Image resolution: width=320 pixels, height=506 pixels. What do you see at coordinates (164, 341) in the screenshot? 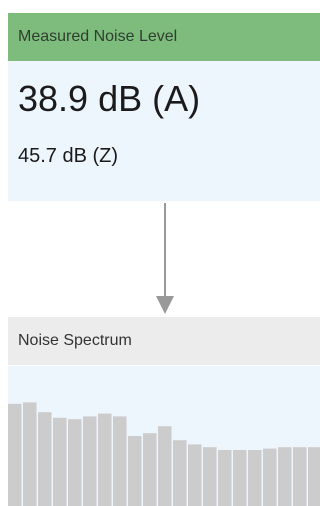
I see `noise-spectrum-header: Noise Spectrum` at bounding box center [164, 341].